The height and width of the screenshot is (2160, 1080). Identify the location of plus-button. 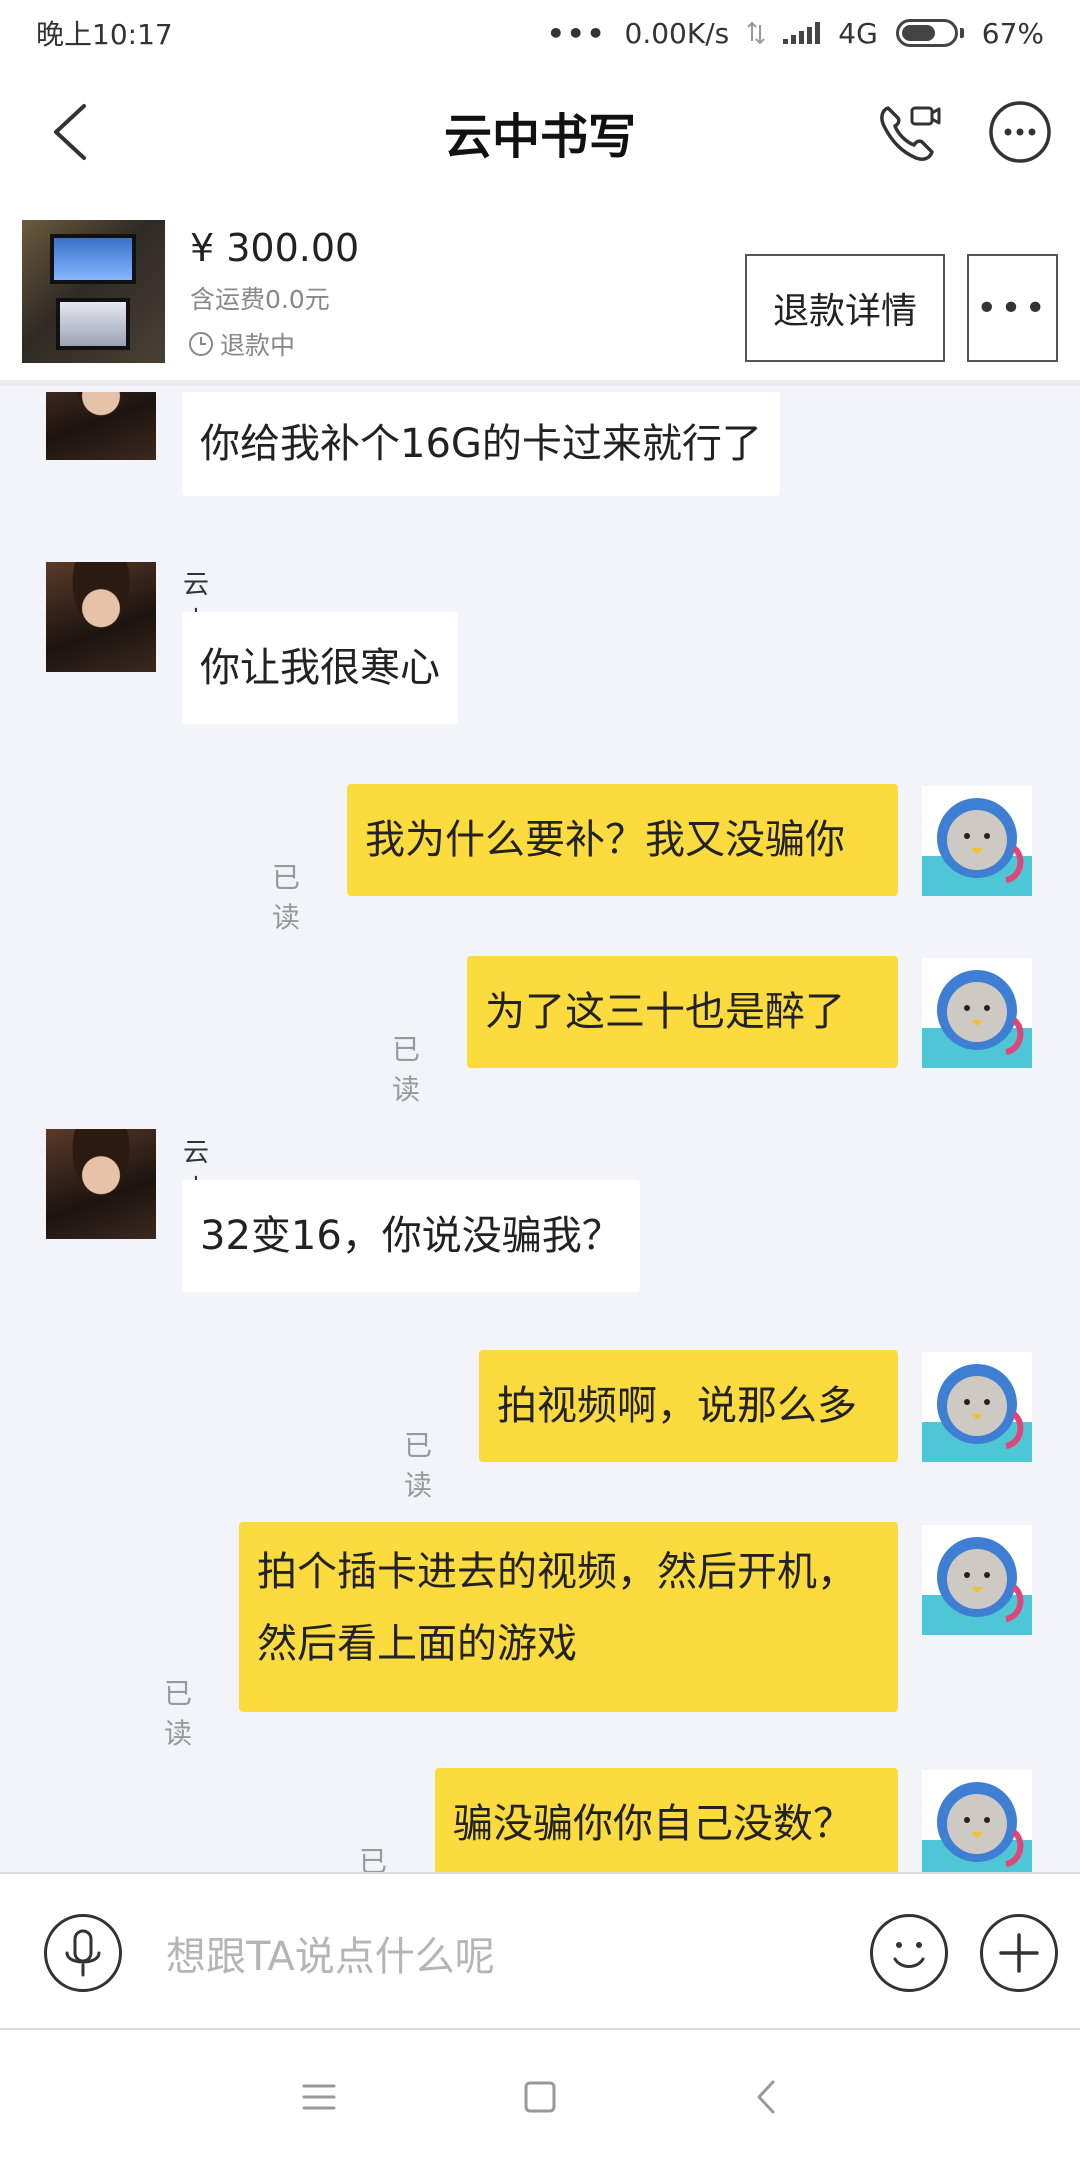
(1019, 1953).